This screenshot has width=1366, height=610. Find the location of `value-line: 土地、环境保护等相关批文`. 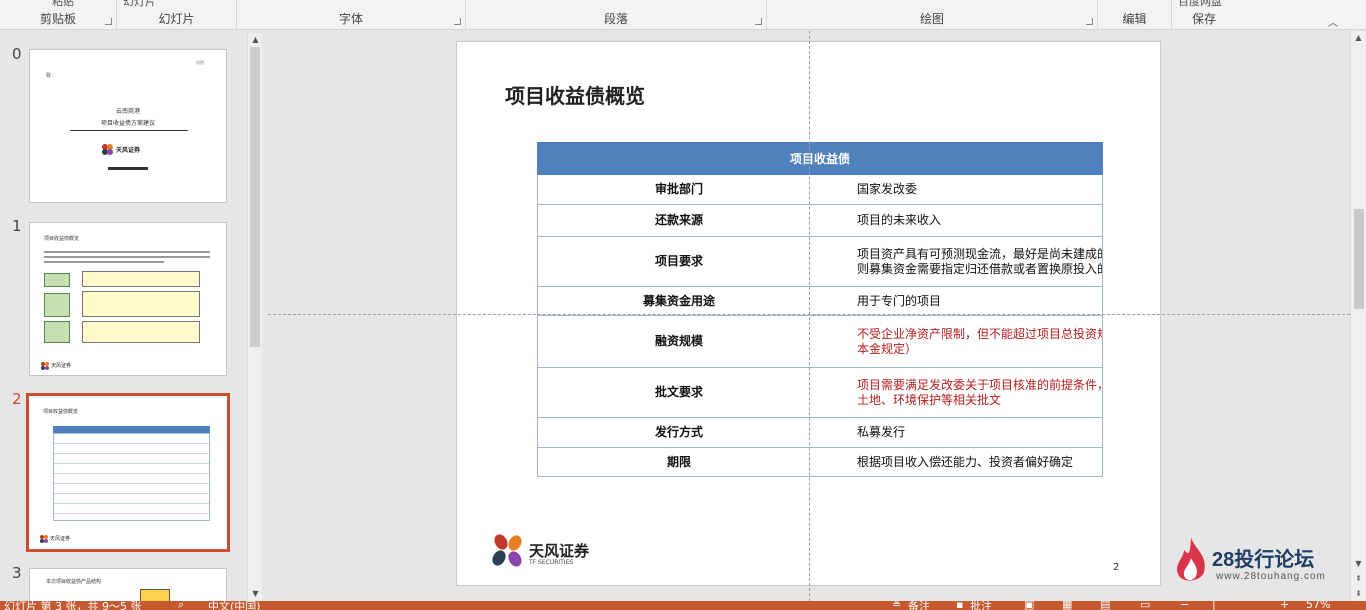

value-line: 土地、环境保护等相关批文 is located at coordinates (929, 399).